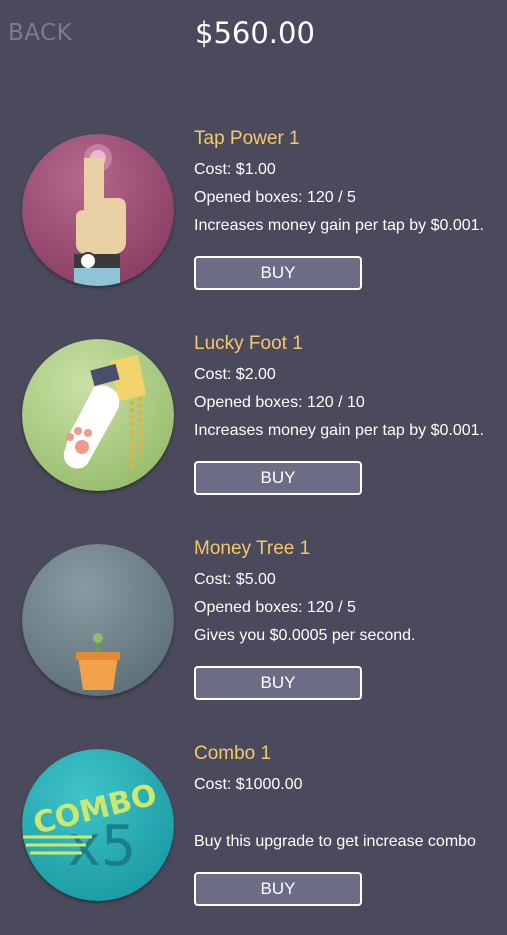  Describe the element at coordinates (235, 169) in the screenshot. I see `item-cost: Cost: $1.00` at that location.